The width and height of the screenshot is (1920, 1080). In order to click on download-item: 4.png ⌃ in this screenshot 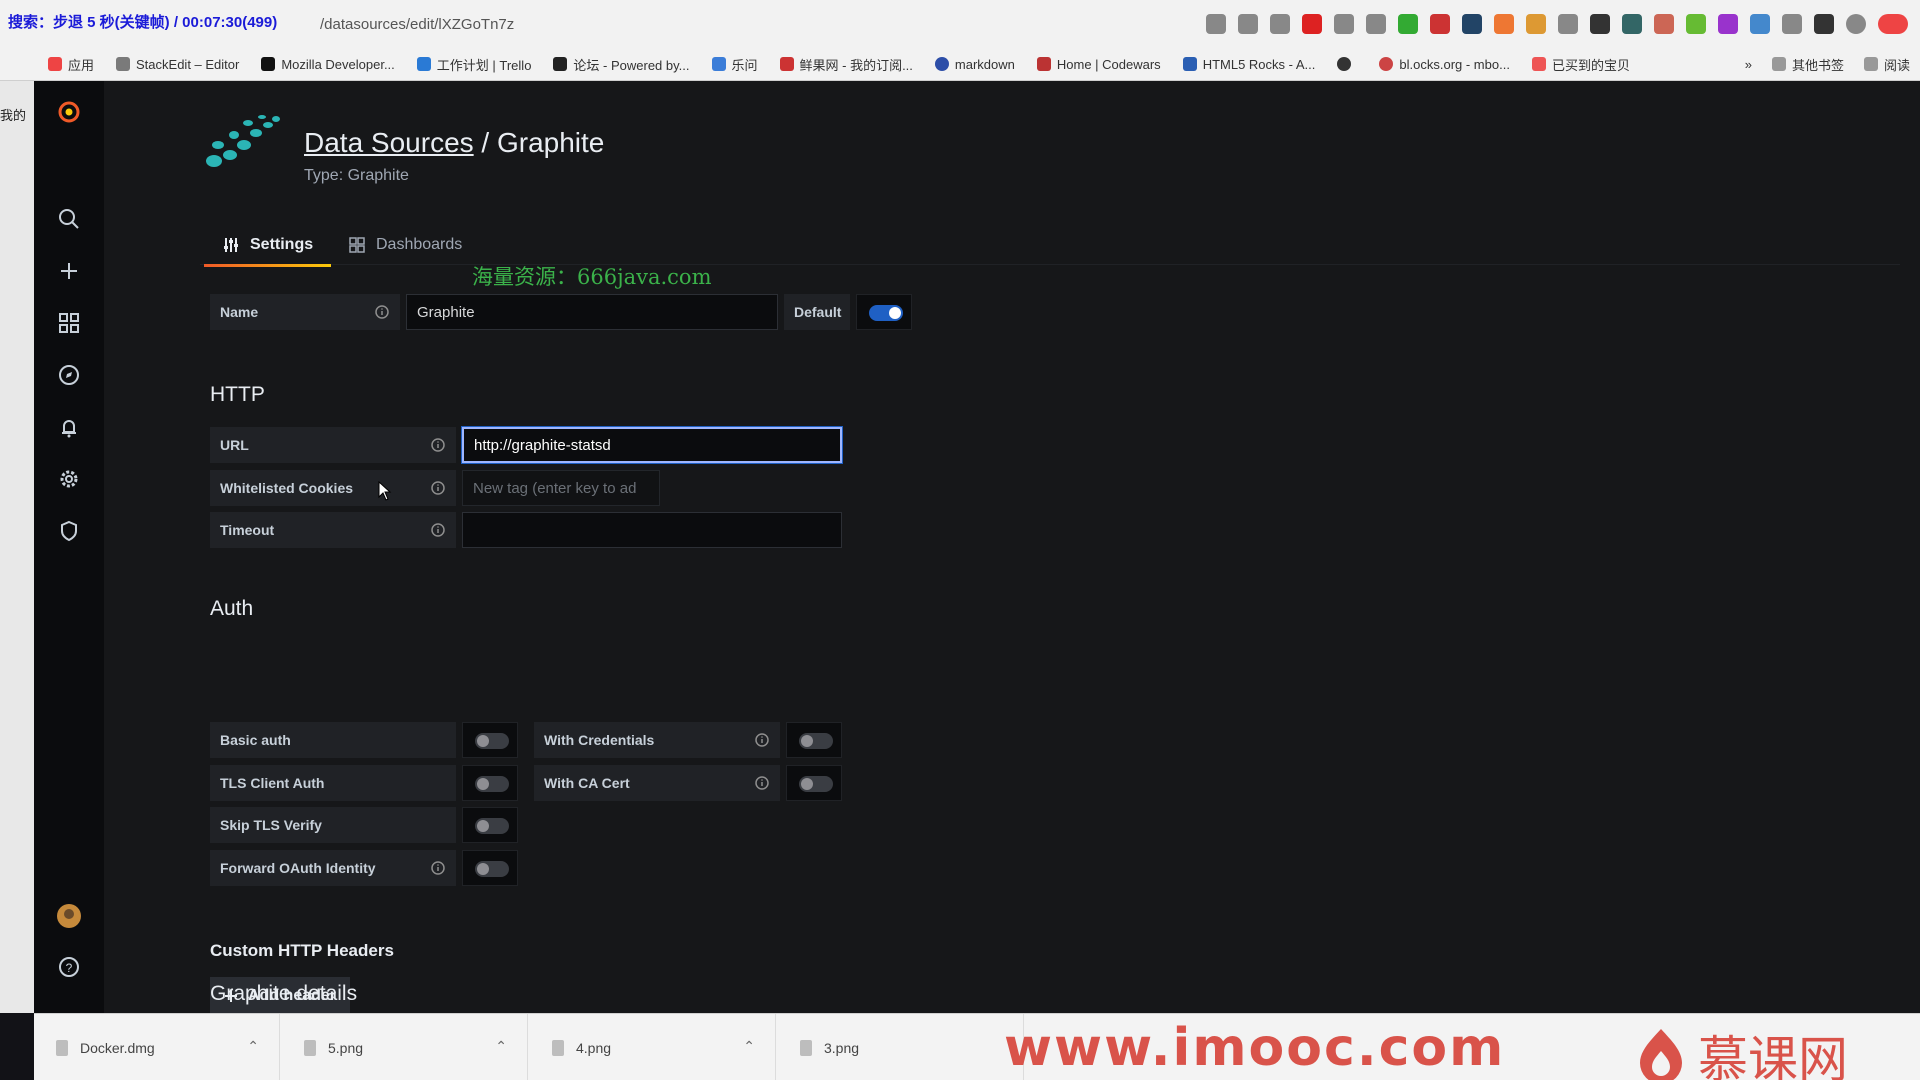, I will do `click(653, 1047)`.